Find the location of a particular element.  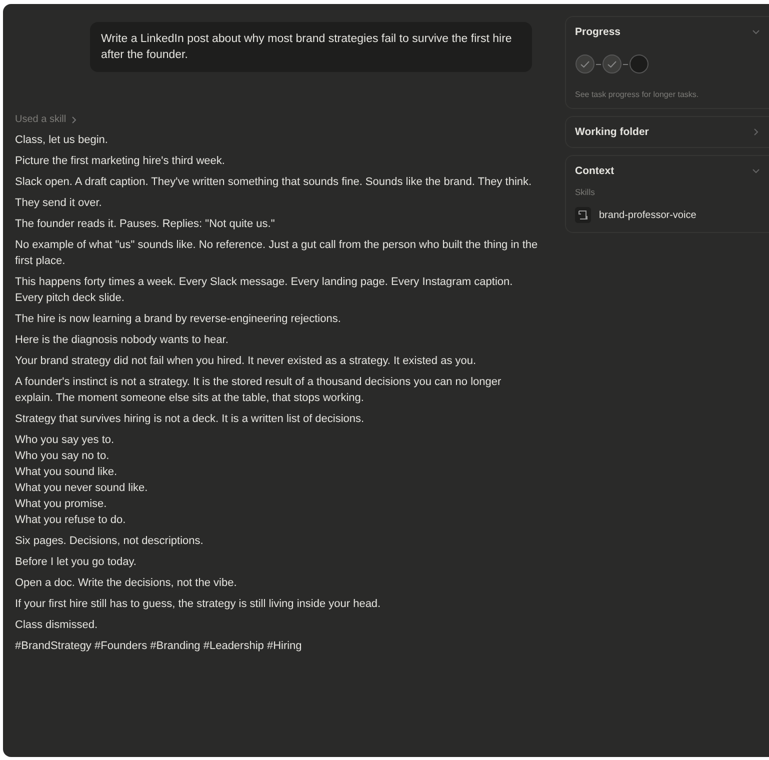

response-paragraph: Strategy that survives hiring is not a deck. It is a written list of decisions. is located at coordinates (190, 419).